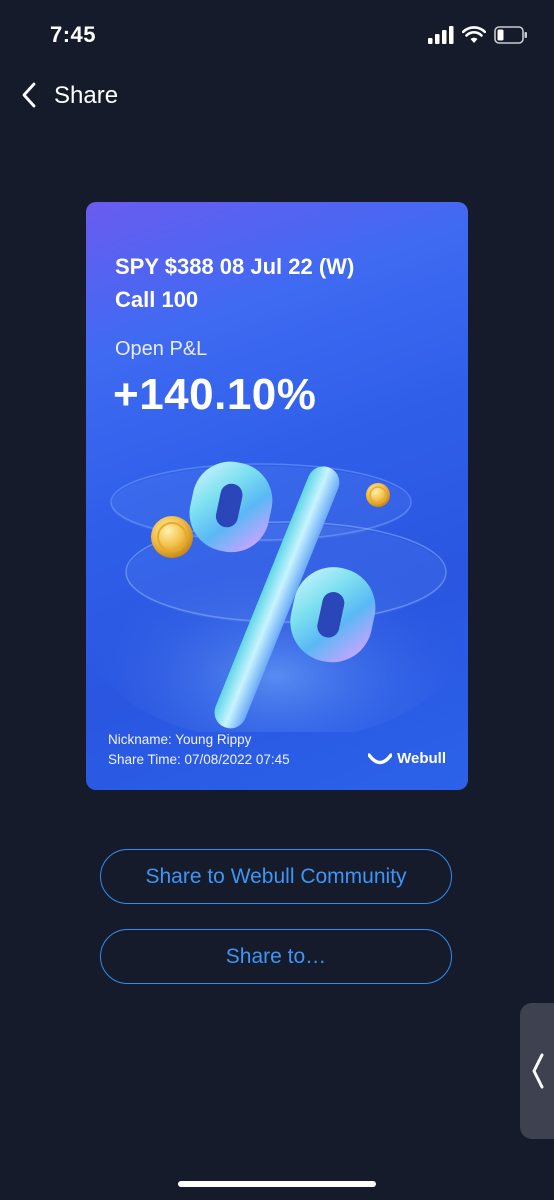 The height and width of the screenshot is (1200, 554). I want to click on share-time-text: Share Time: 07/08/2022 07:45, so click(199, 759).